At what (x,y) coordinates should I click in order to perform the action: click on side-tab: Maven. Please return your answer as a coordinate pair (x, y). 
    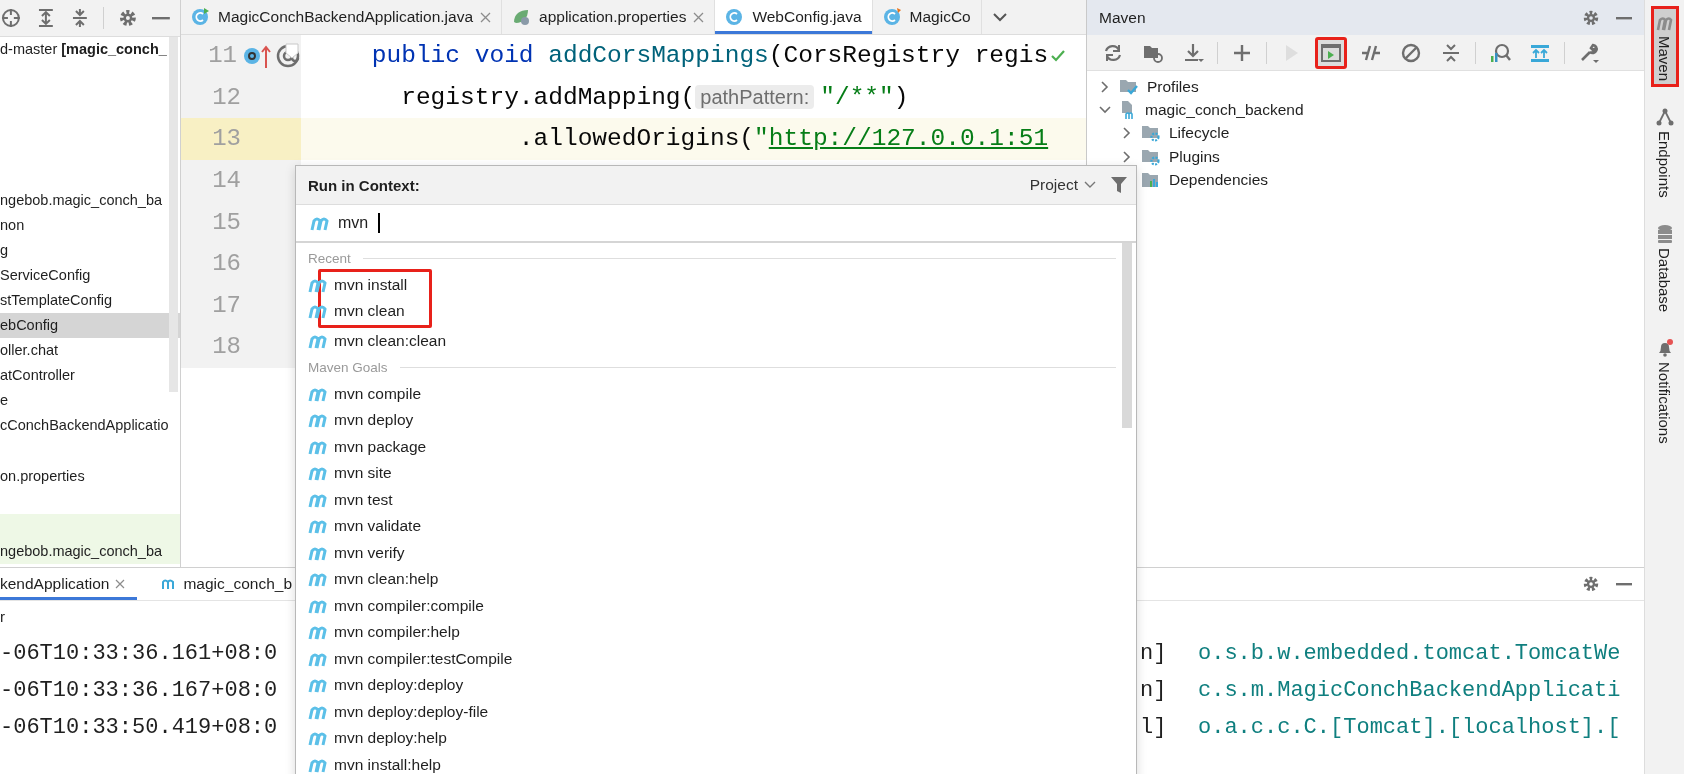
    Looking at the image, I should click on (1664, 47).